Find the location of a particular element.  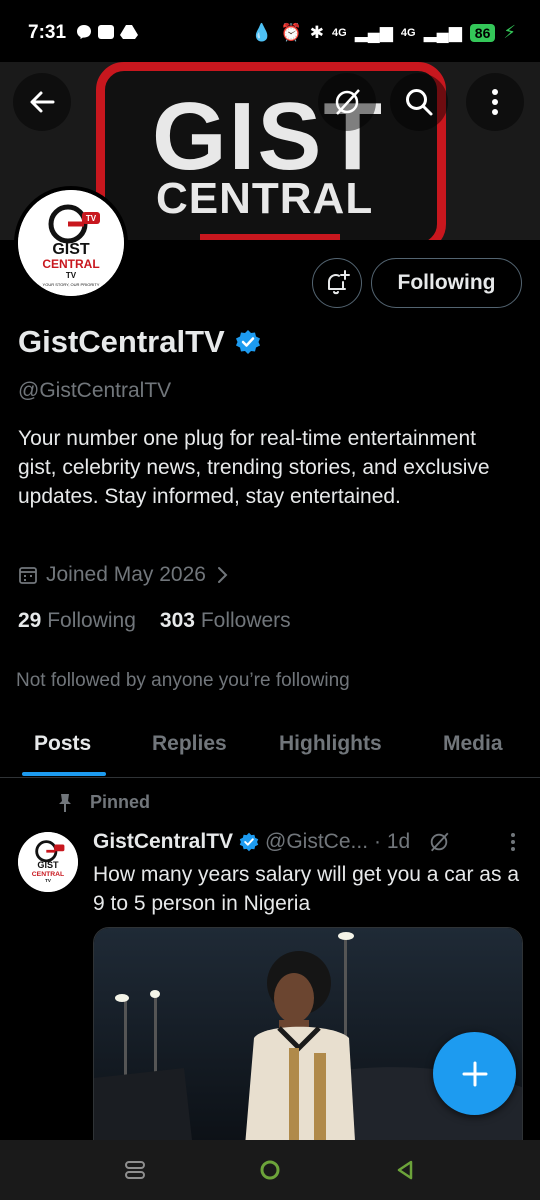

logo-line2: CENTRAL is located at coordinates (70, 264).